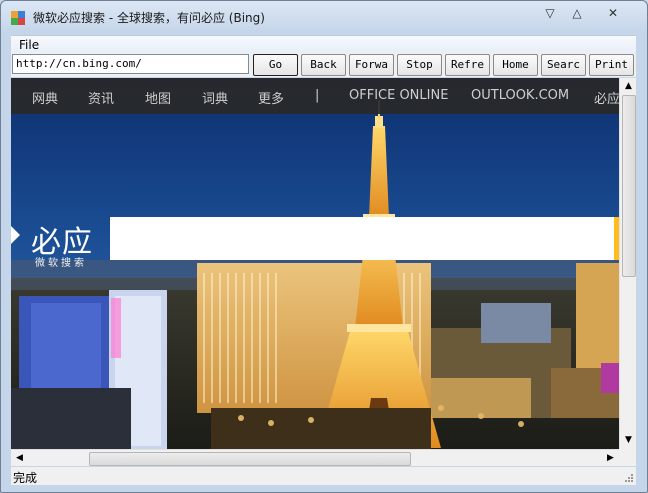  What do you see at coordinates (60, 243) in the screenshot?
I see `bing-logo: 必应 微软搜索` at bounding box center [60, 243].